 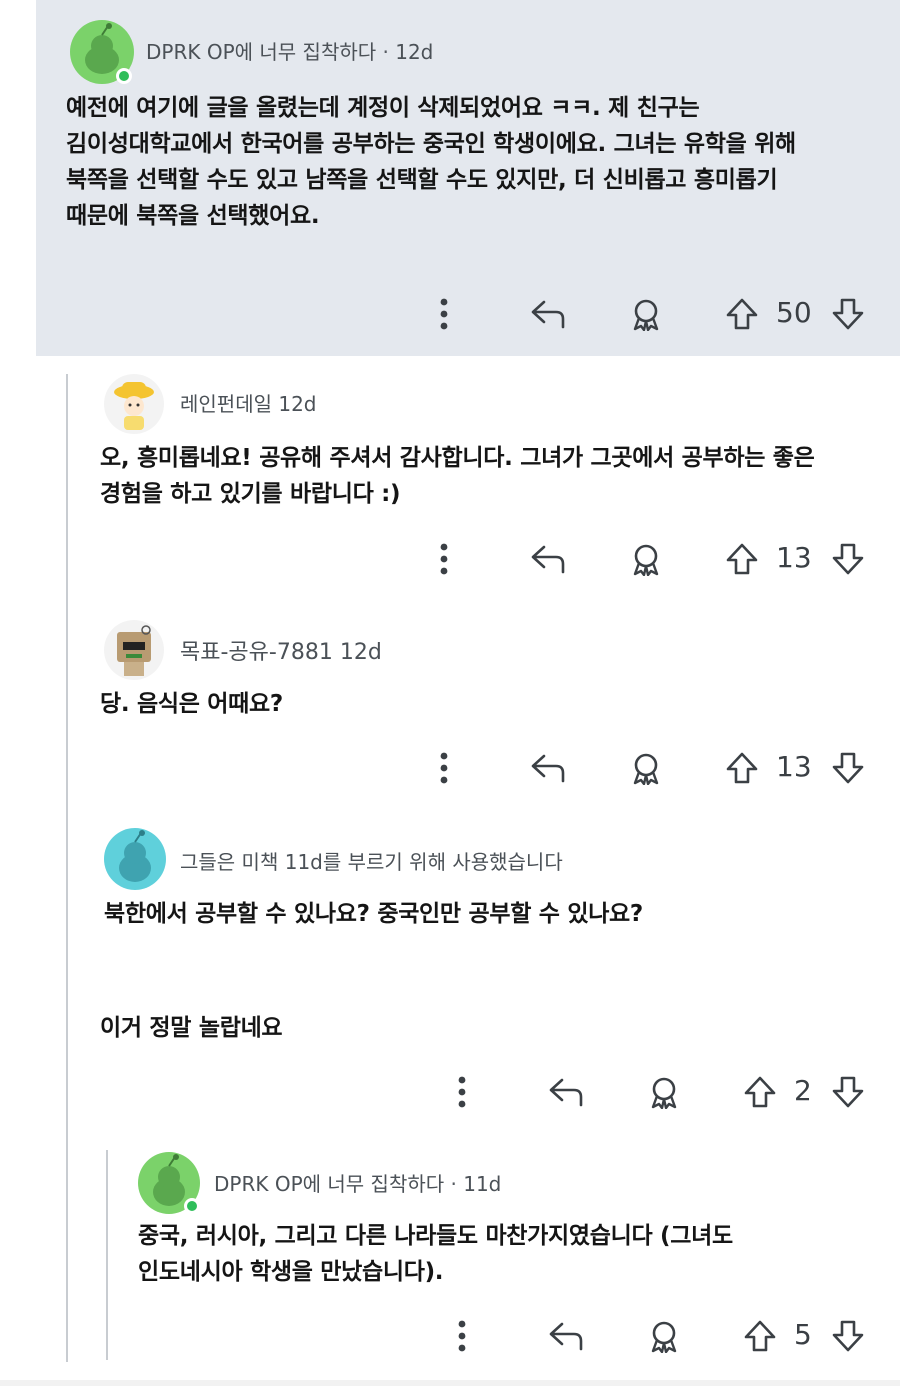 What do you see at coordinates (482, 1184) in the screenshot?
I see `timestamp: 11d` at bounding box center [482, 1184].